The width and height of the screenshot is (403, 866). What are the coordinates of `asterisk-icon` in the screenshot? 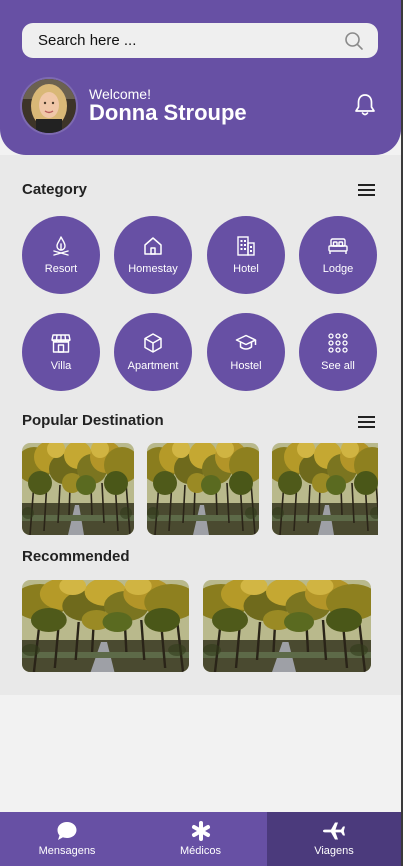 It's located at (200, 831).